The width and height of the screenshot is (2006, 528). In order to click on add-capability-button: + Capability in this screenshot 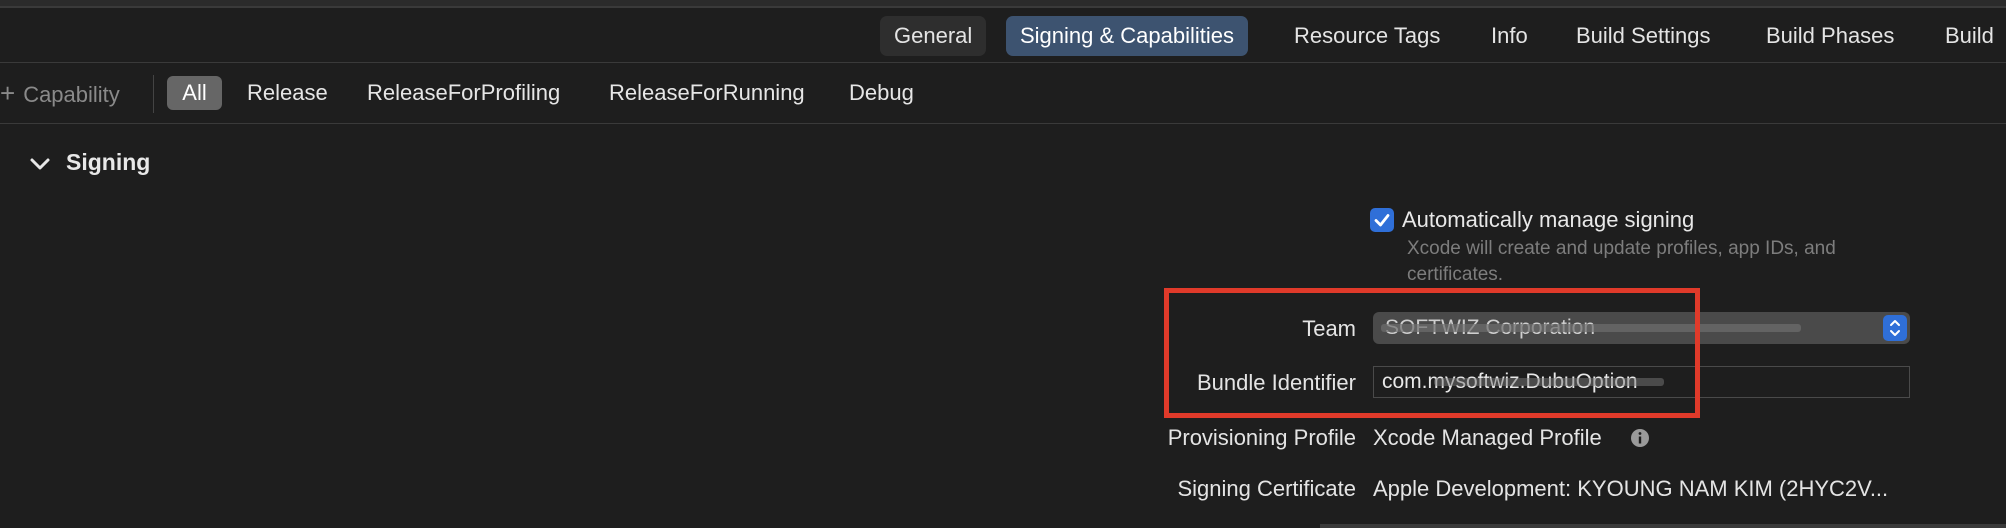, I will do `click(60, 93)`.